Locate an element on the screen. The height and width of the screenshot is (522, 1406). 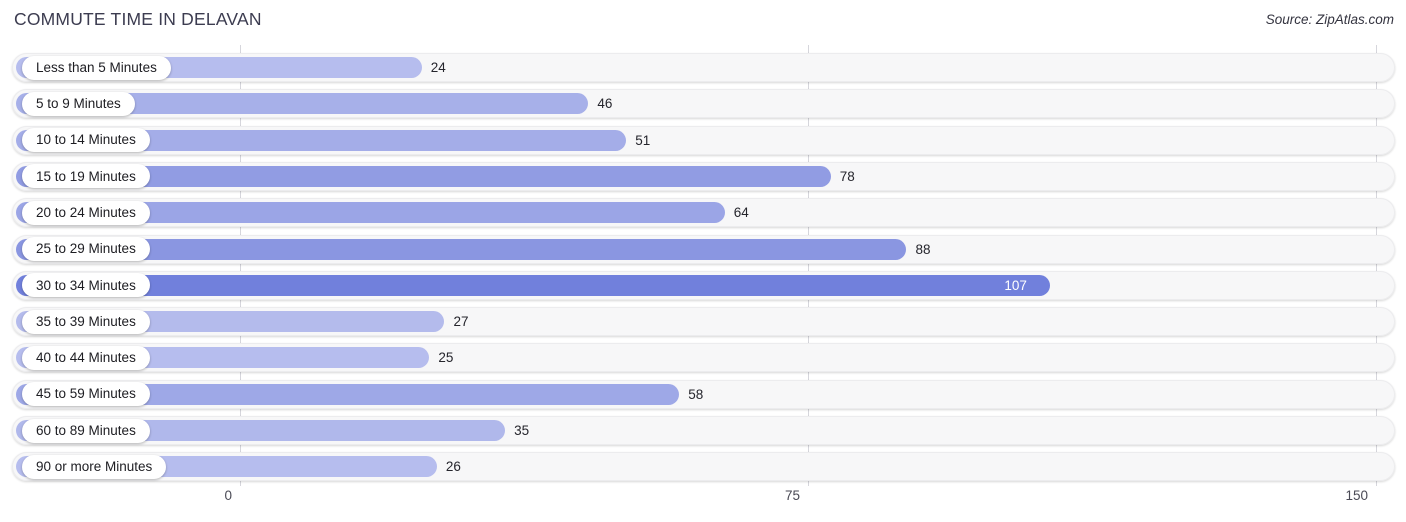
bar-row: 35 to 39 Minutes 27 is located at coordinates (703, 322).